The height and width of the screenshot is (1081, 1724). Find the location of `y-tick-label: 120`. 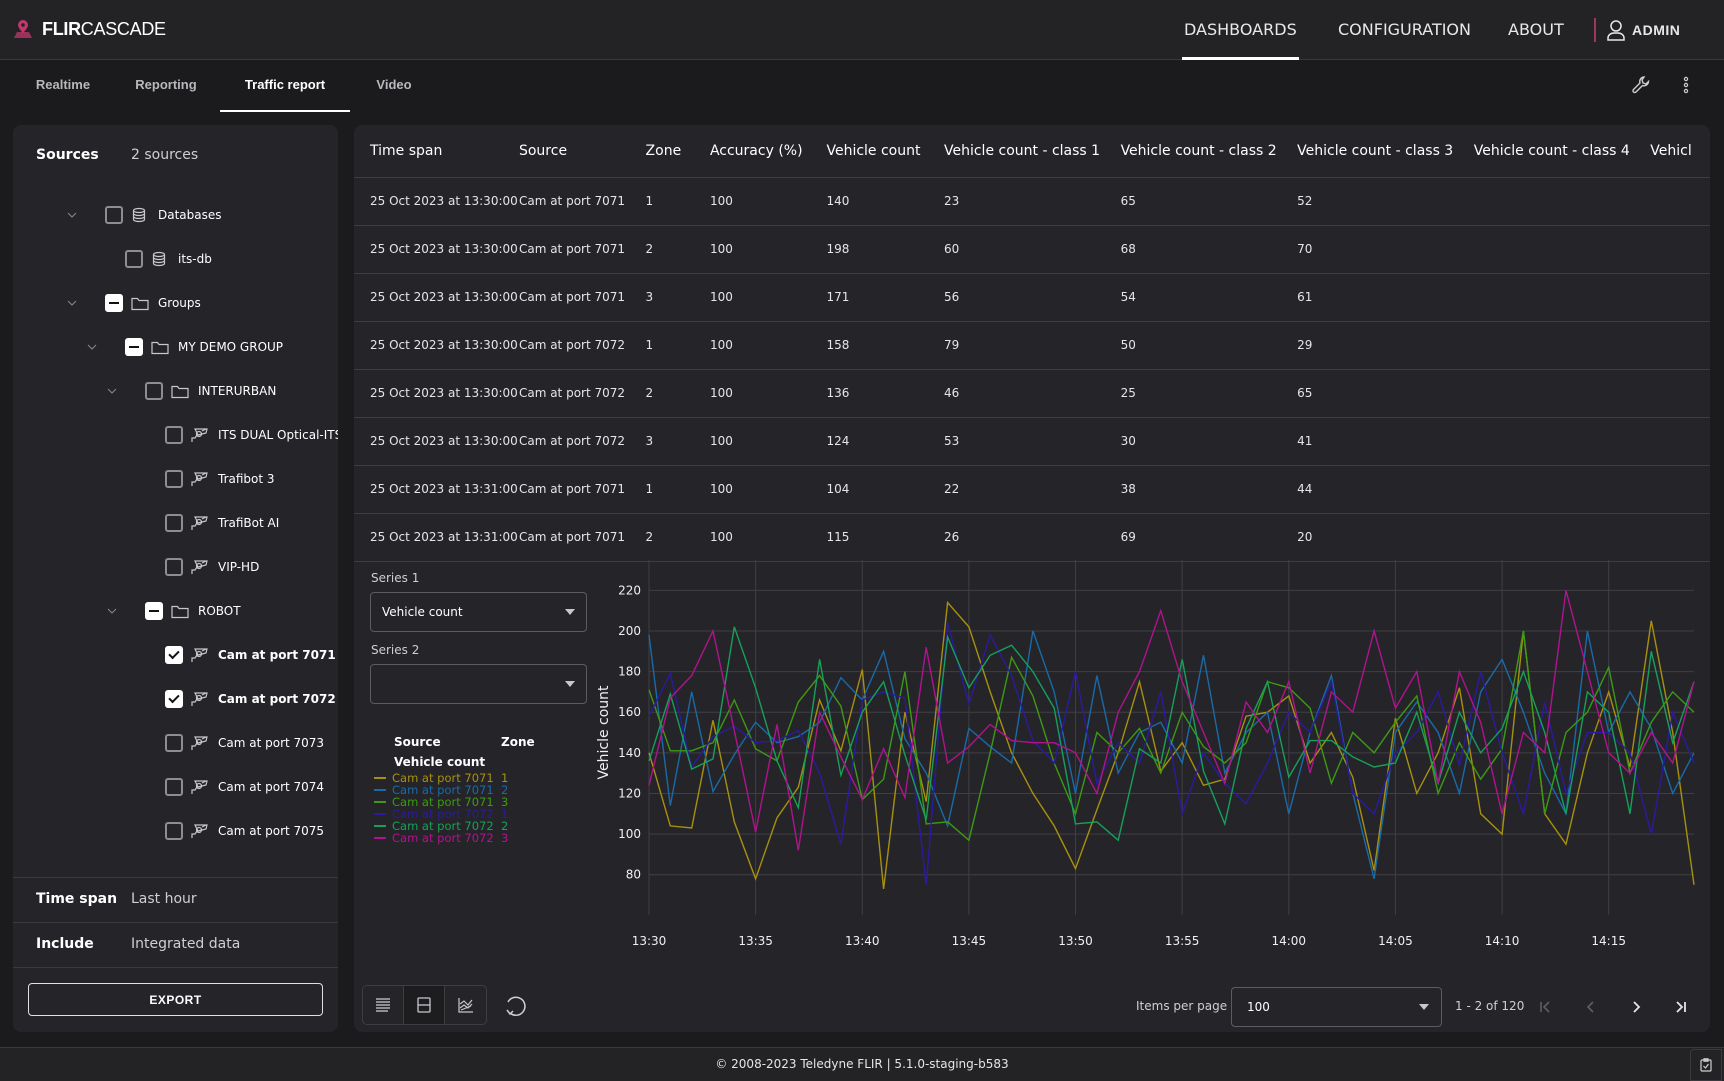

y-tick-label: 120 is located at coordinates (629, 793).